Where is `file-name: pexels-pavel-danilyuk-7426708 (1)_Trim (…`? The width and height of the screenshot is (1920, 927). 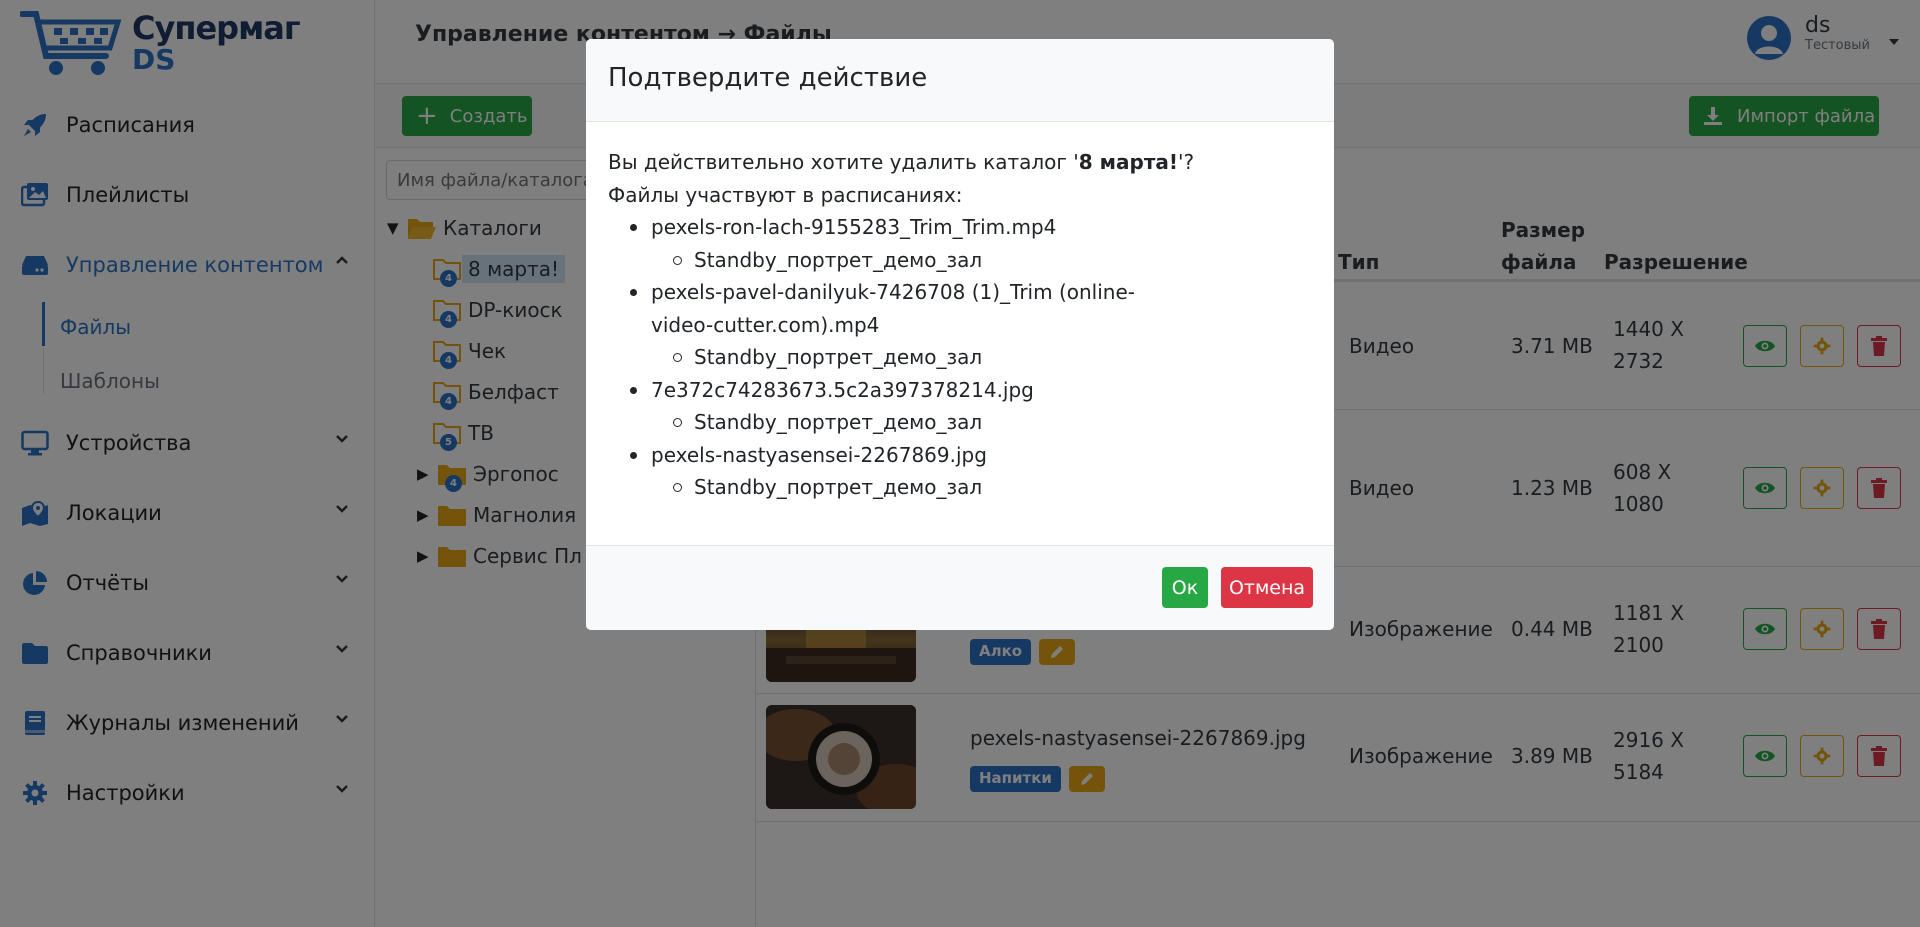 file-name: pexels-pavel-danilyuk-7426708 (1)_Trim (… is located at coordinates (893, 308).